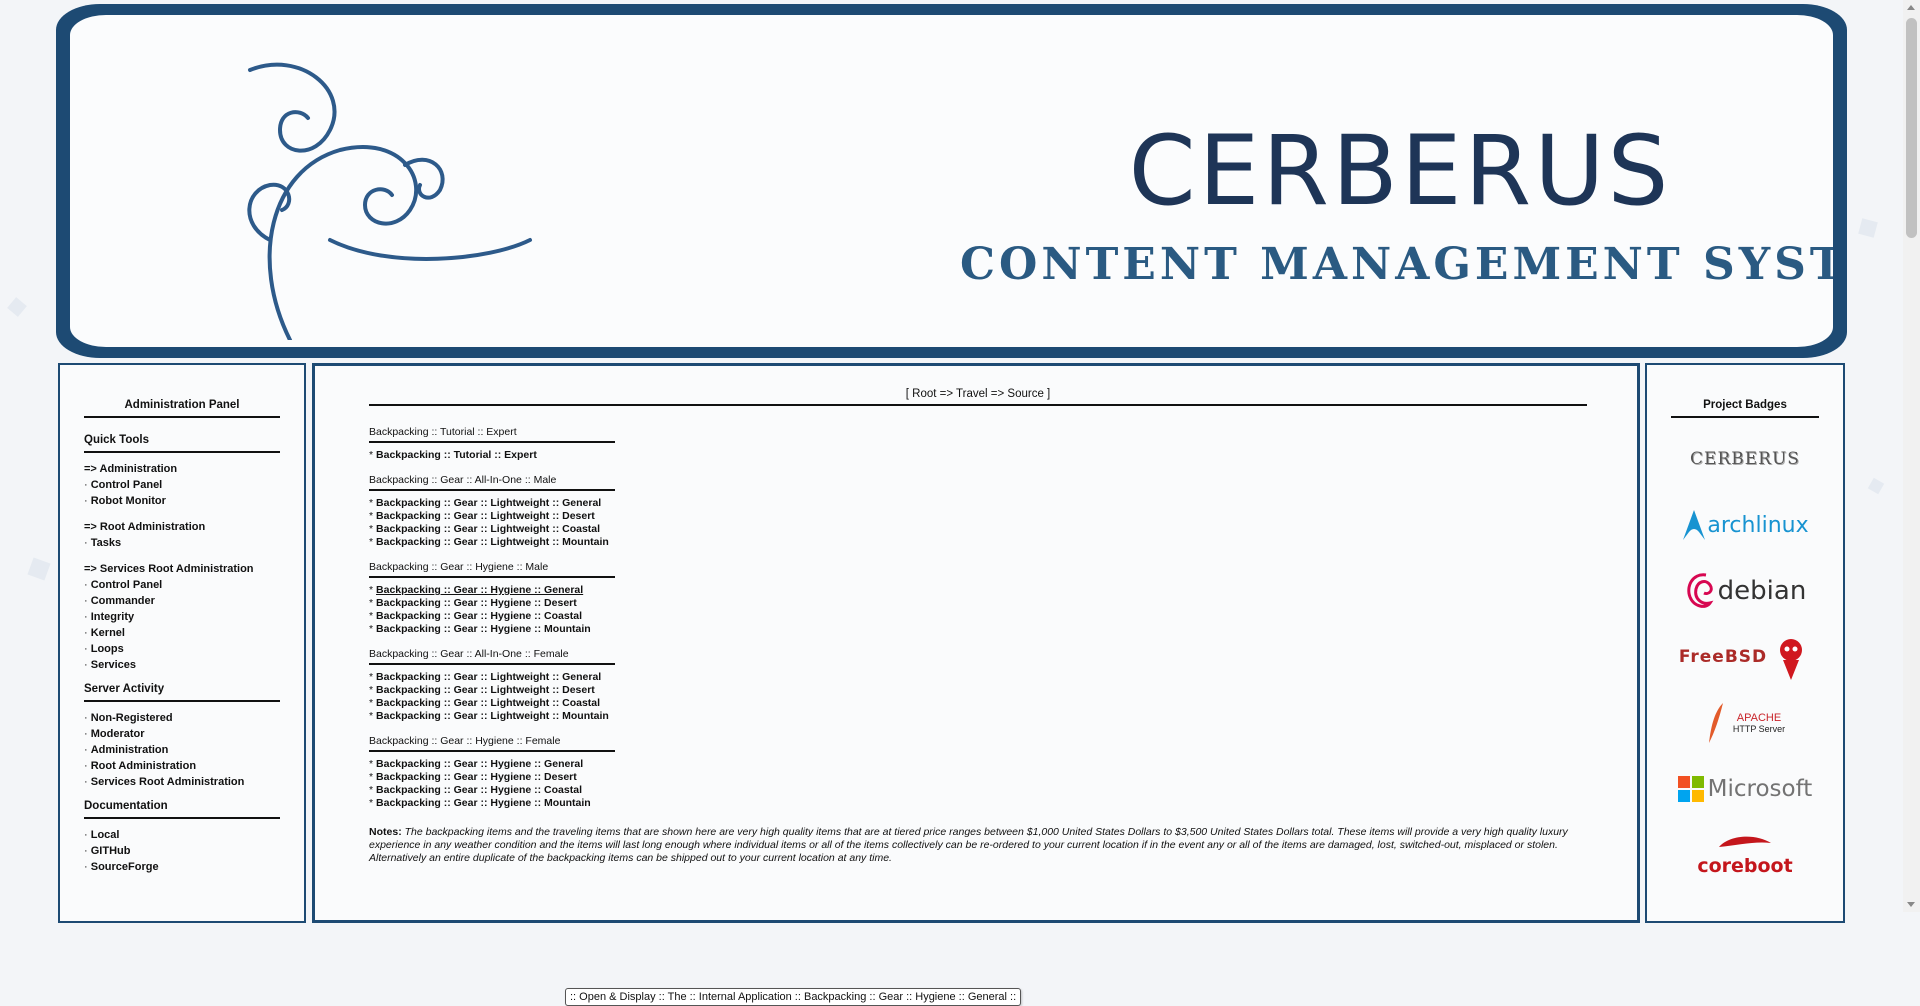 This screenshot has width=1920, height=1006. Describe the element at coordinates (1700, 590) in the screenshot. I see `debian-logo-icon` at that location.